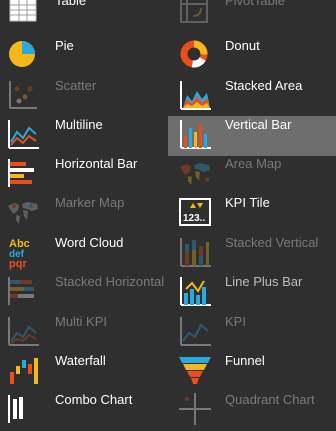  Describe the element at coordinates (89, 242) in the screenshot. I see `chart-option-label: Word Cloud` at that location.